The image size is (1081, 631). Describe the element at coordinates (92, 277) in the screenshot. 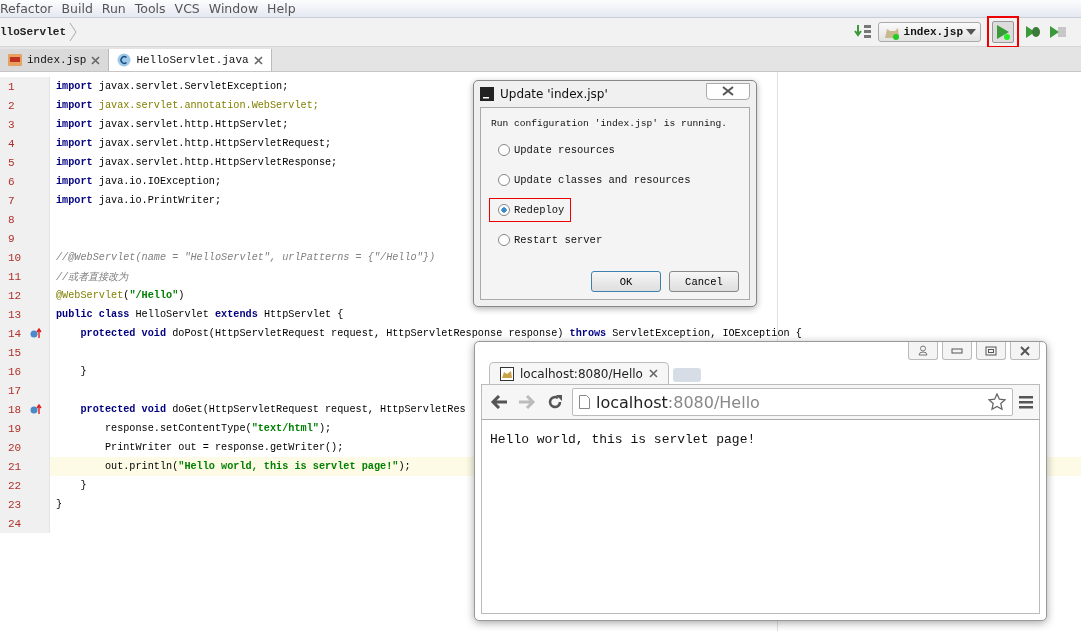

I see `code-line: //或者直接改为` at that location.